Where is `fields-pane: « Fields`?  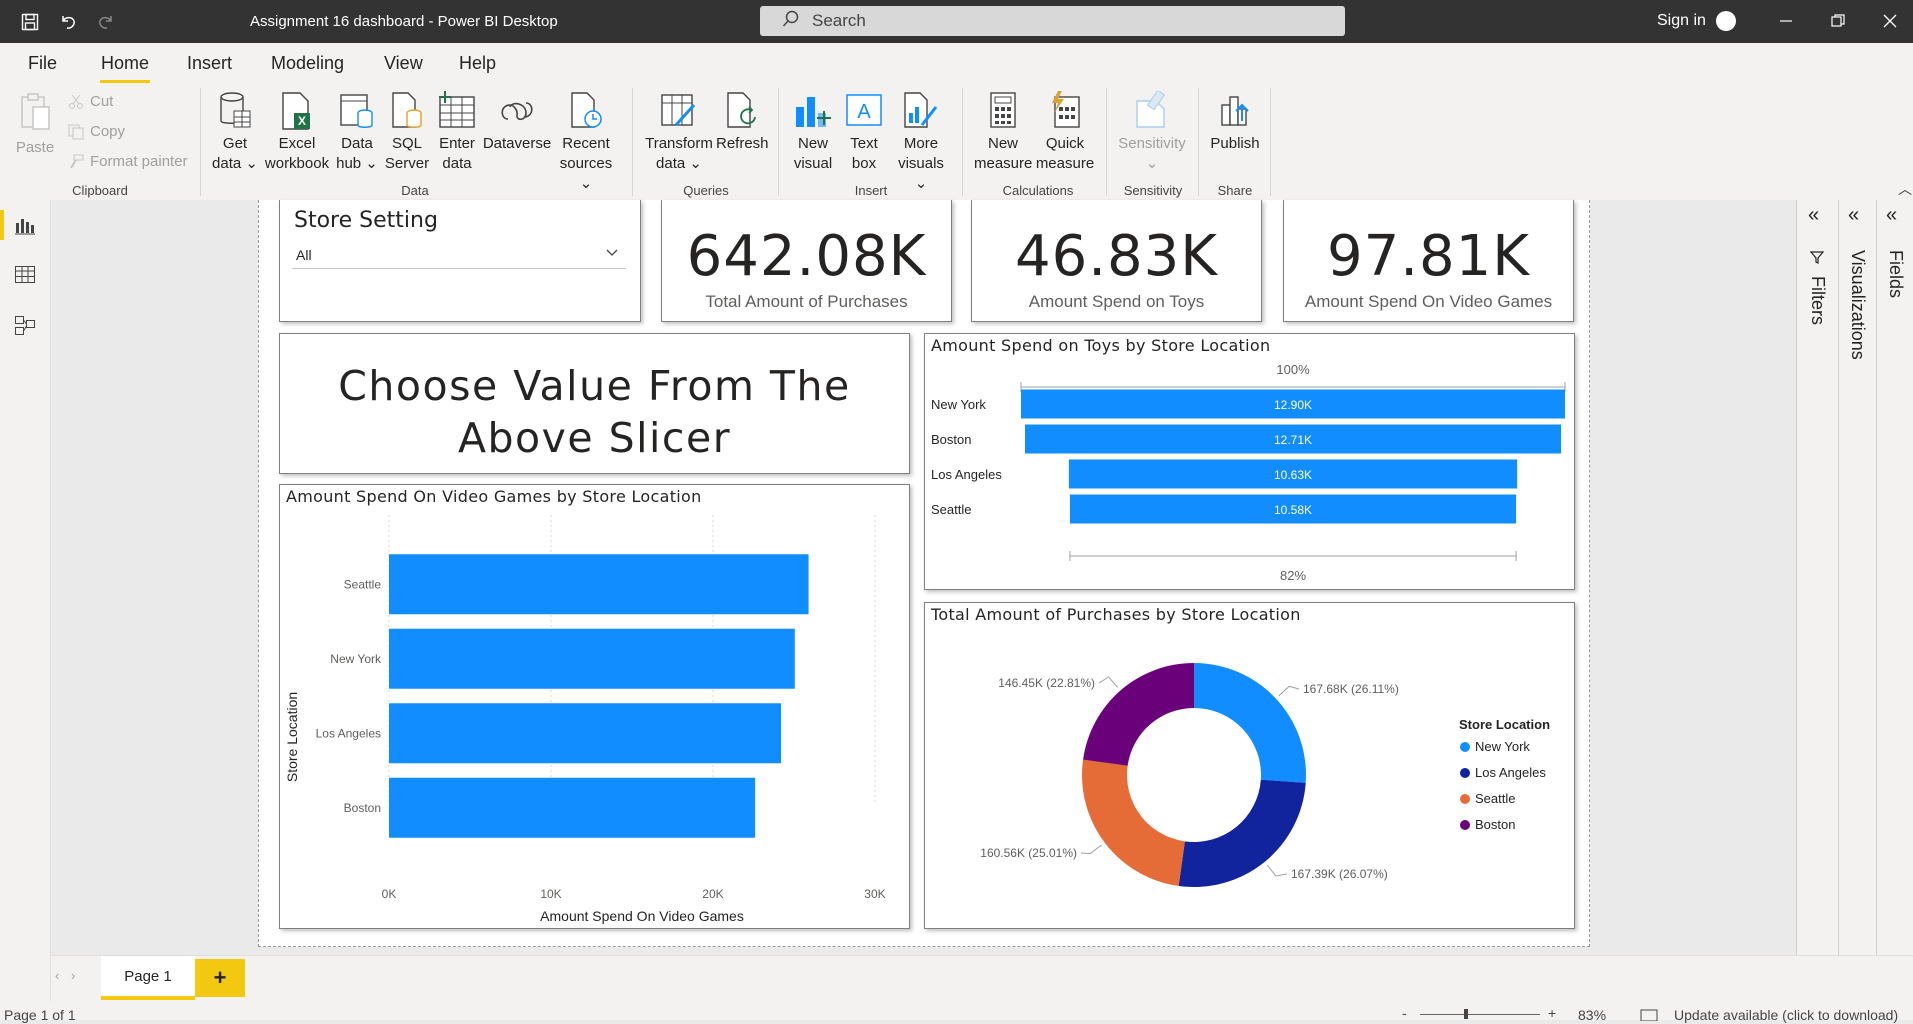 fields-pane: « Fields is located at coordinates (1894, 577).